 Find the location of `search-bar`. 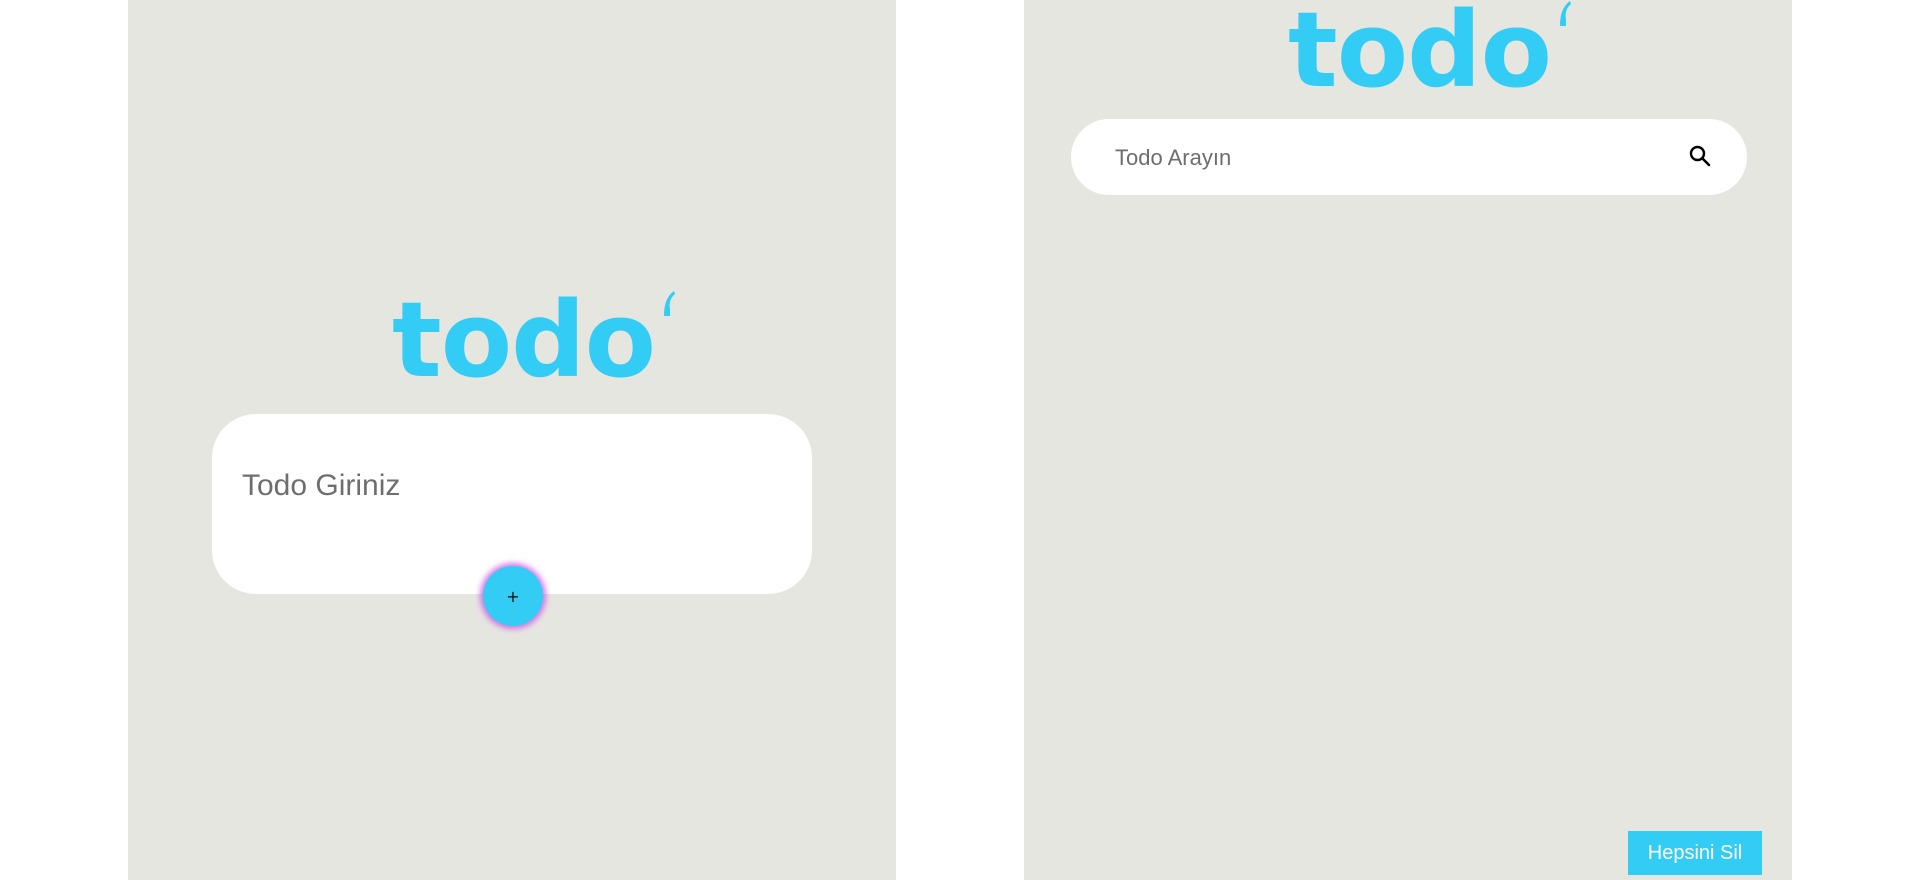

search-bar is located at coordinates (1409, 157).